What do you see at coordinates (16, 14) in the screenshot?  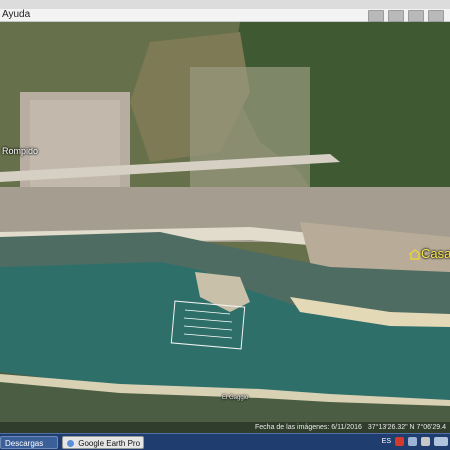 I see `menu-item-help: Ayuda` at bounding box center [16, 14].